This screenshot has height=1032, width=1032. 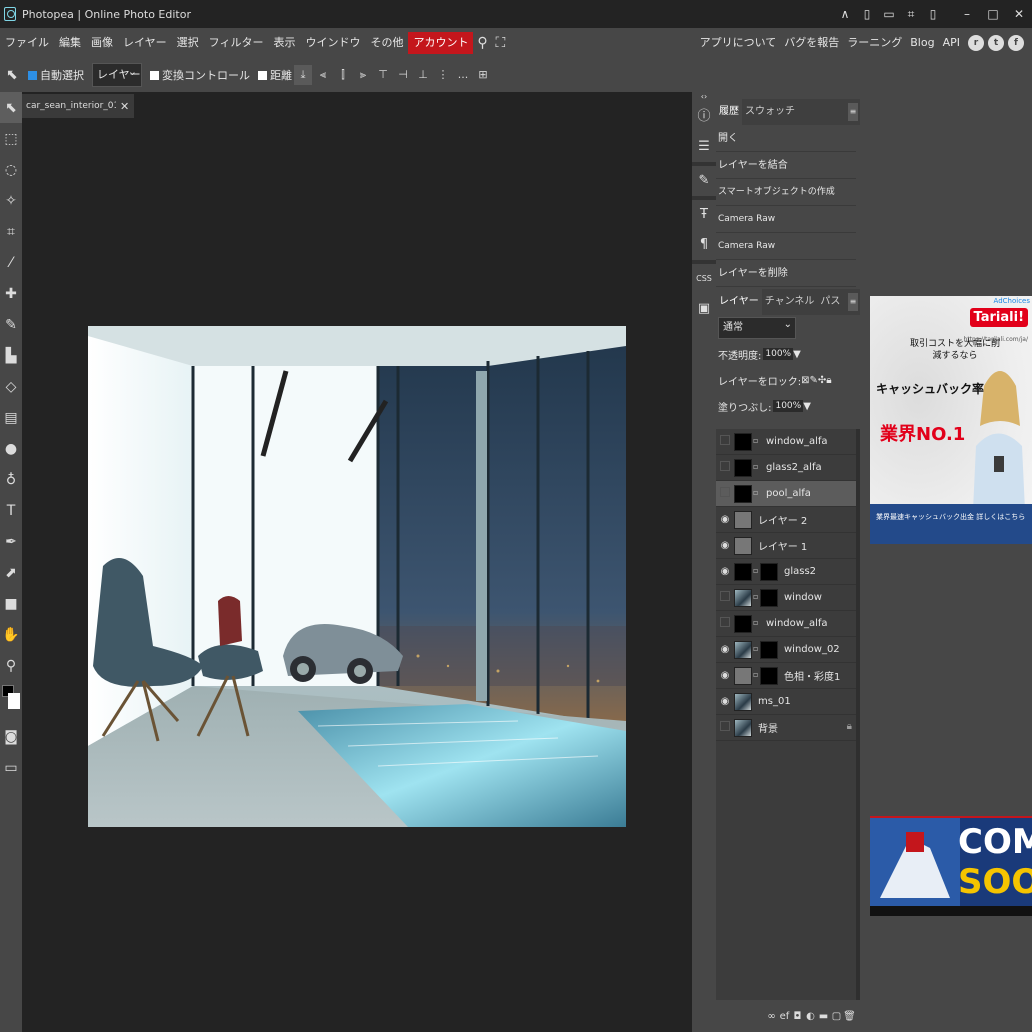 What do you see at coordinates (343, 75) in the screenshot?
I see `align-center-h-icon: ⫿` at bounding box center [343, 75].